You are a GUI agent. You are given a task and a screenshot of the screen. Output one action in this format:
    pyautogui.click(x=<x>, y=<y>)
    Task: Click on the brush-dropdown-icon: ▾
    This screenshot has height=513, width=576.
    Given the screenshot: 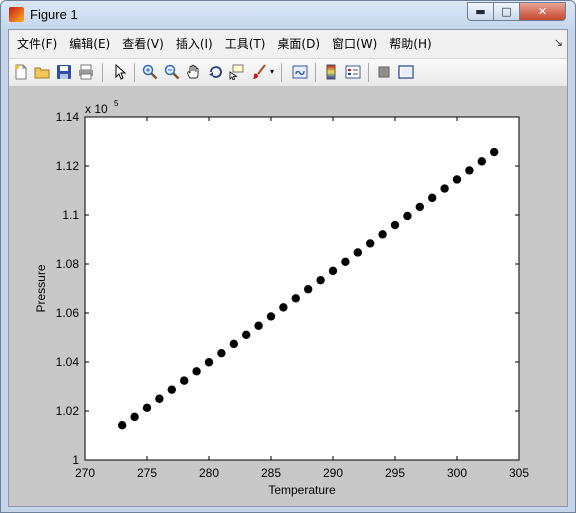 What is the action you would take?
    pyautogui.click(x=272, y=72)
    